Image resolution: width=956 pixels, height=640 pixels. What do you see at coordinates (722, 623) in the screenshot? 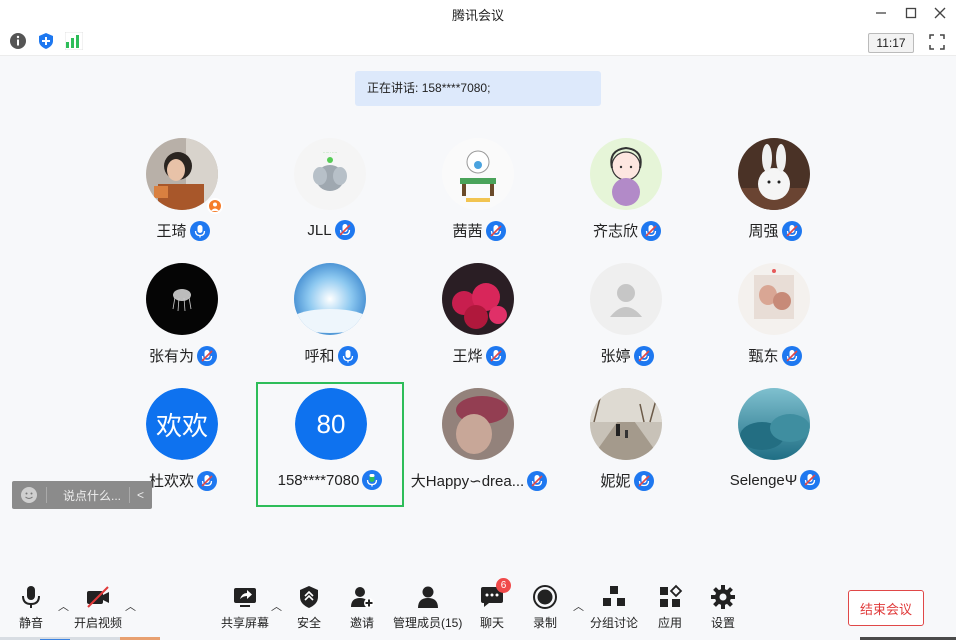
I see `settings-label: 设置` at bounding box center [722, 623].